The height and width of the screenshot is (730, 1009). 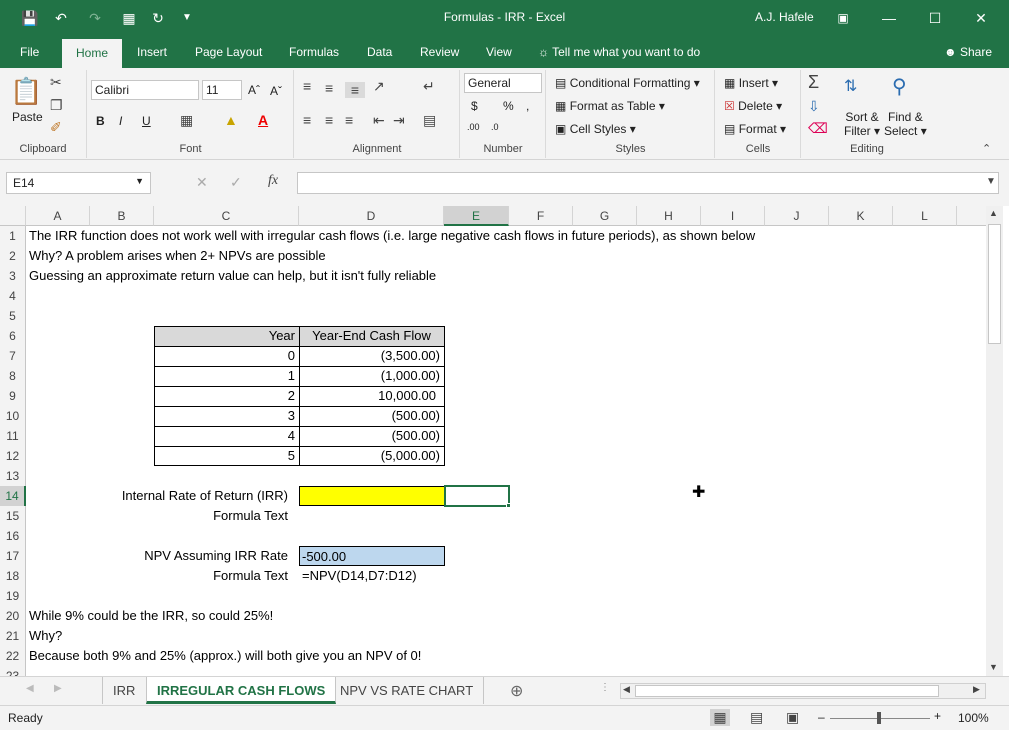 I want to click on tab-split-handle-icon: ⋮, so click(x=605, y=687).